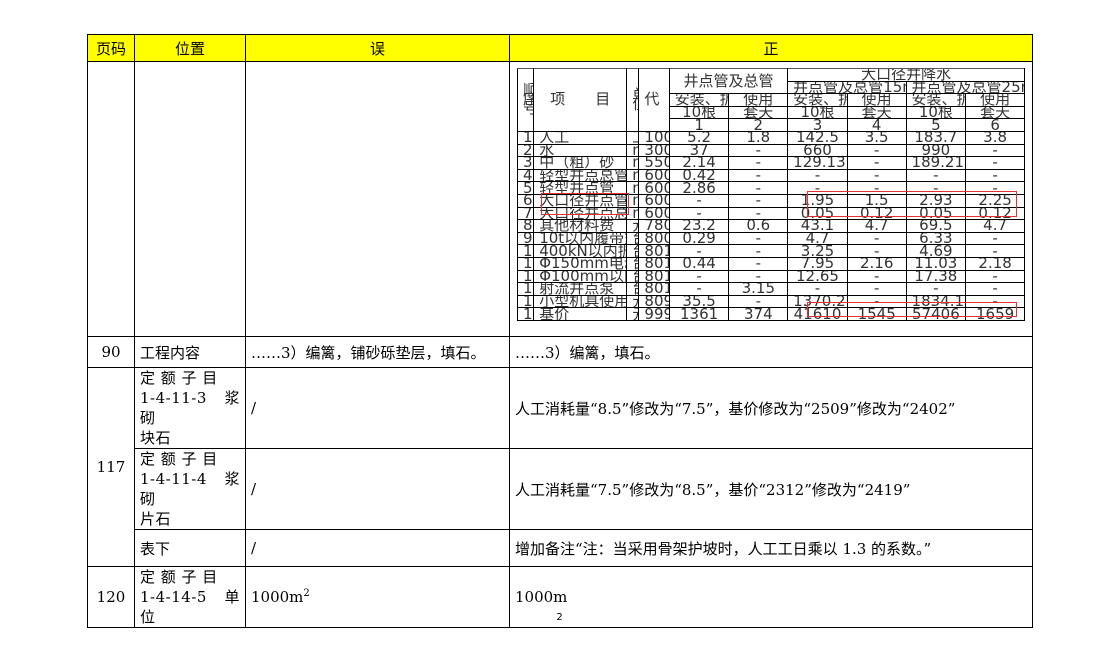 The height and width of the screenshot is (666, 1119). Describe the element at coordinates (525, 137) in the screenshot. I see `inner-cell: 1` at that location.